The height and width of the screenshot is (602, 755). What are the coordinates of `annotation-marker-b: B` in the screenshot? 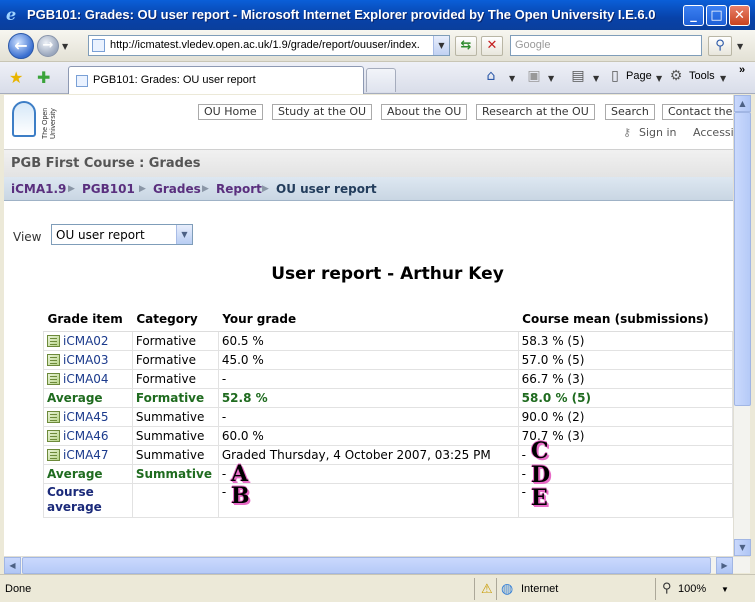 It's located at (240, 496).